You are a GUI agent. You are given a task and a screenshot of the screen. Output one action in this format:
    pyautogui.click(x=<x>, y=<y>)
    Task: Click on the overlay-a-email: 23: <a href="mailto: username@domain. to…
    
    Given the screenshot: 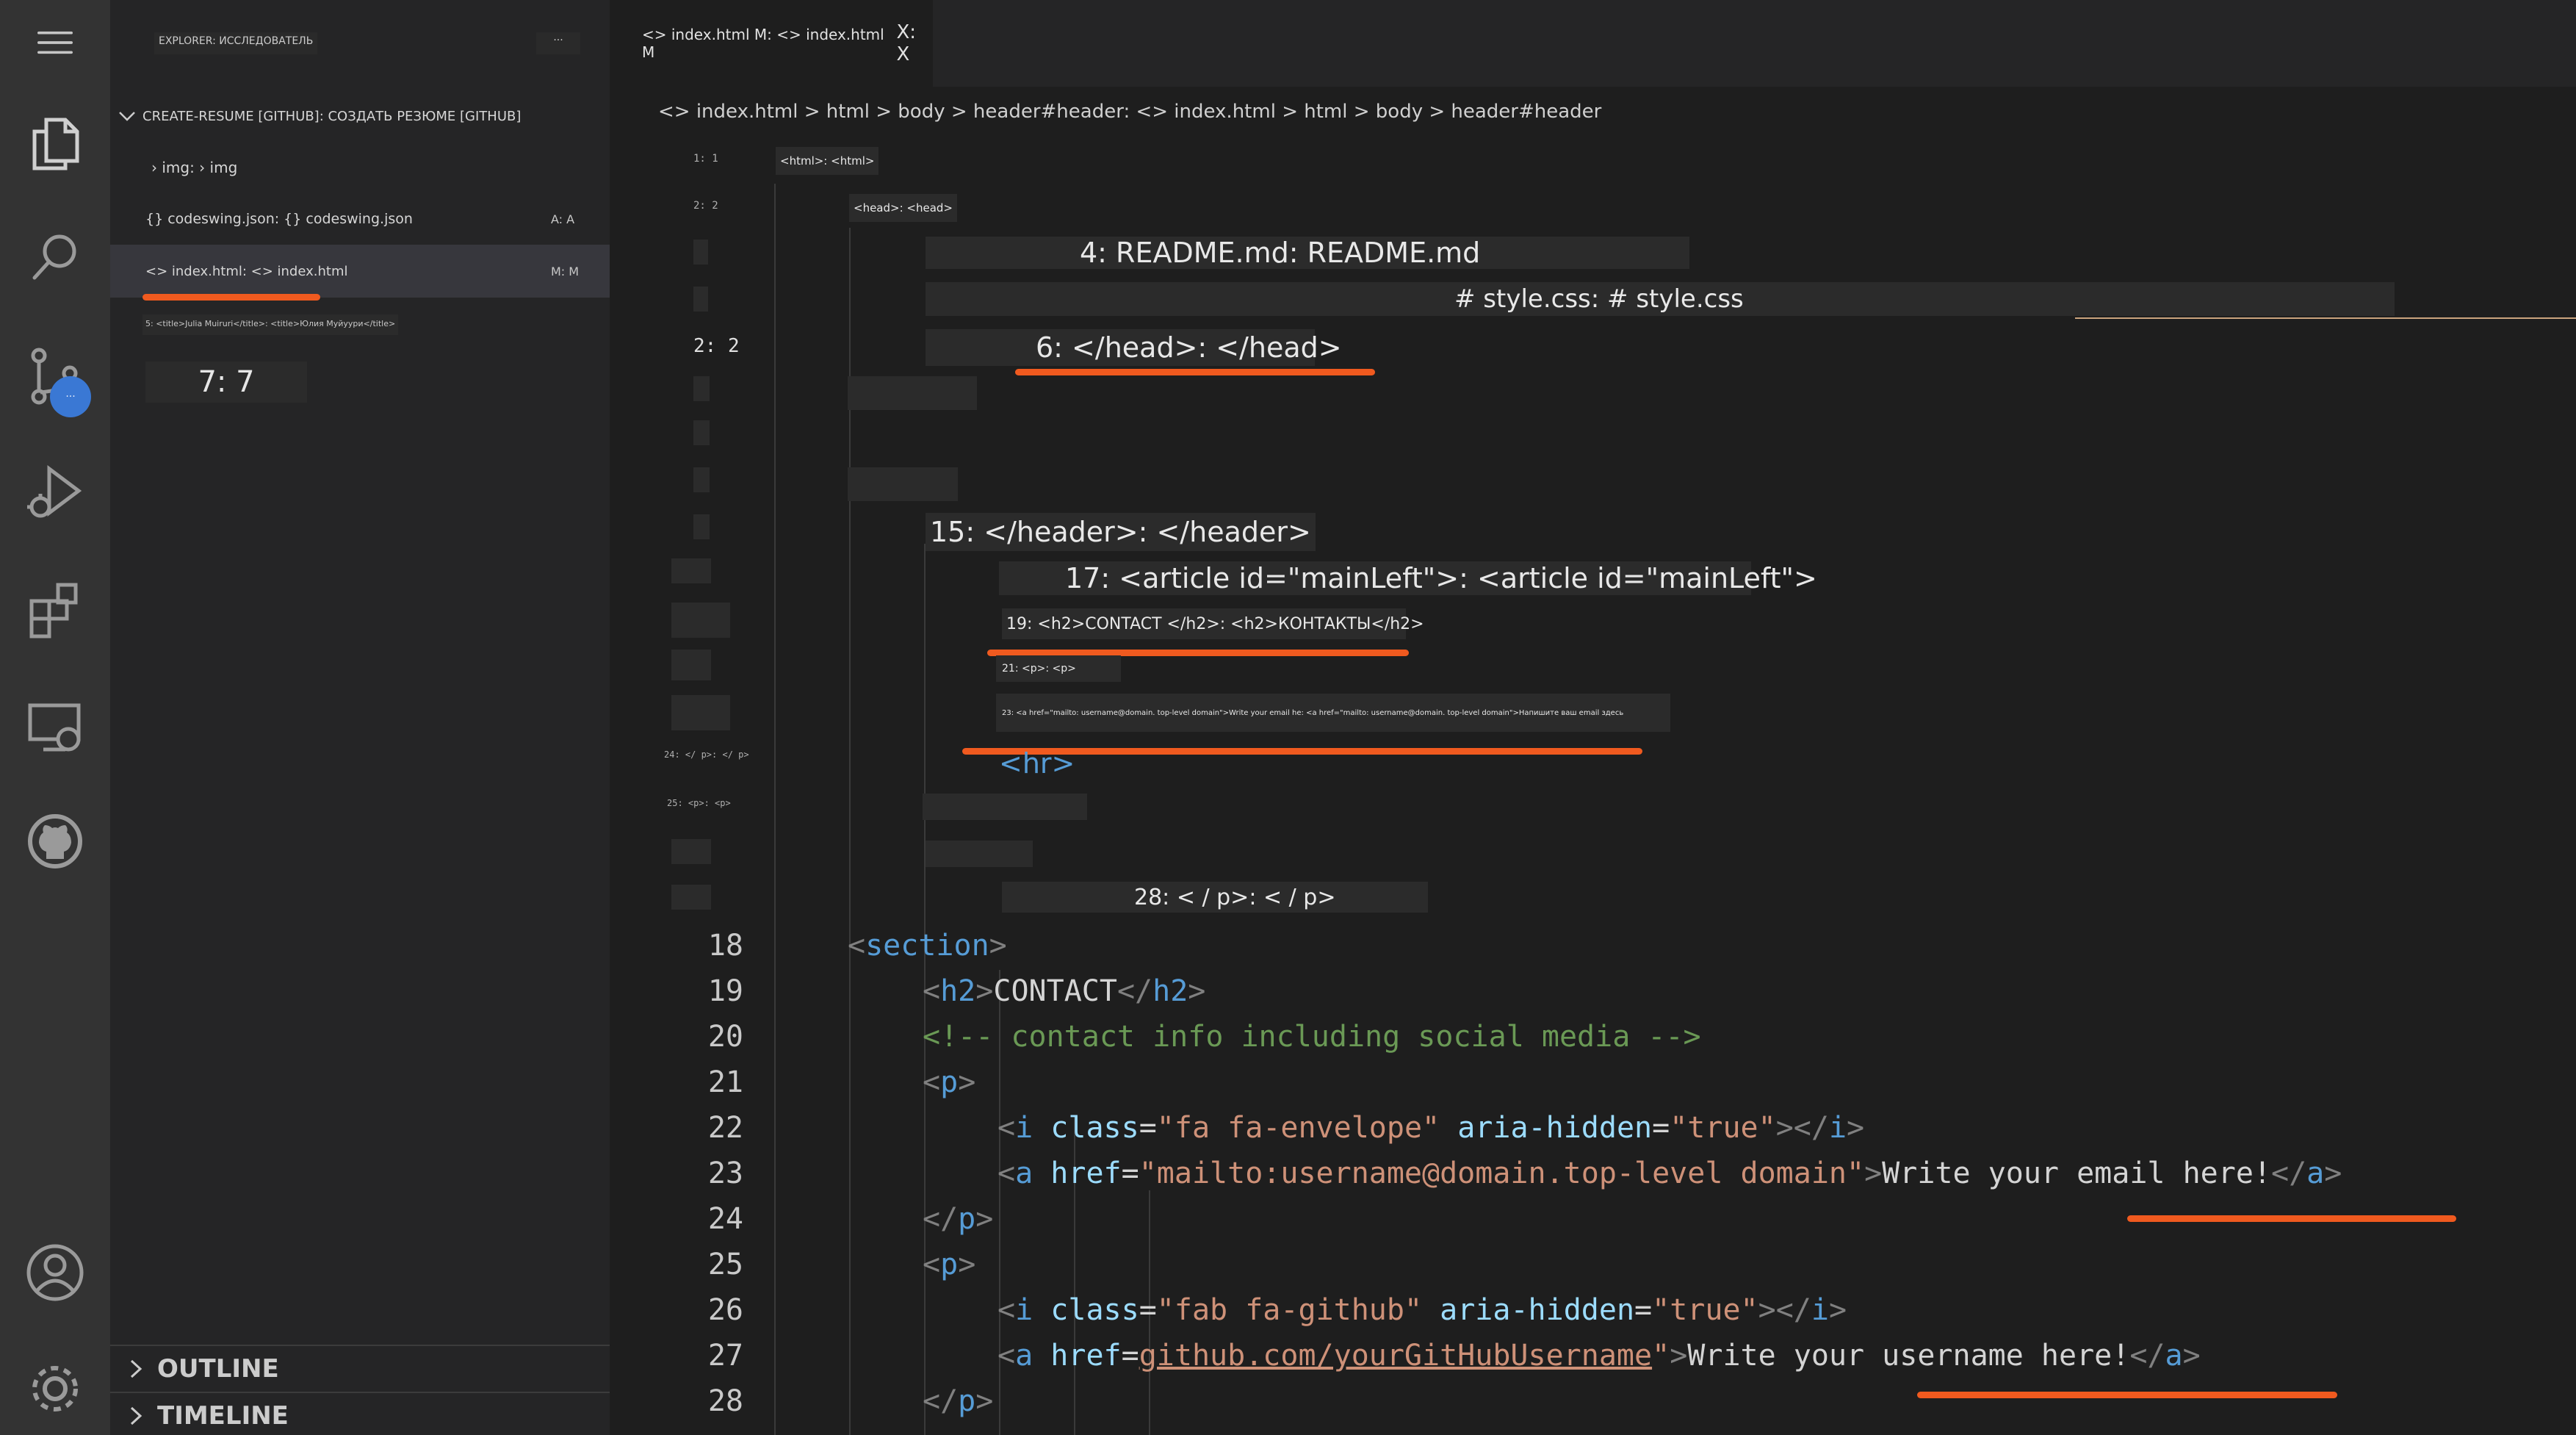 What is the action you would take?
    pyautogui.click(x=1333, y=713)
    